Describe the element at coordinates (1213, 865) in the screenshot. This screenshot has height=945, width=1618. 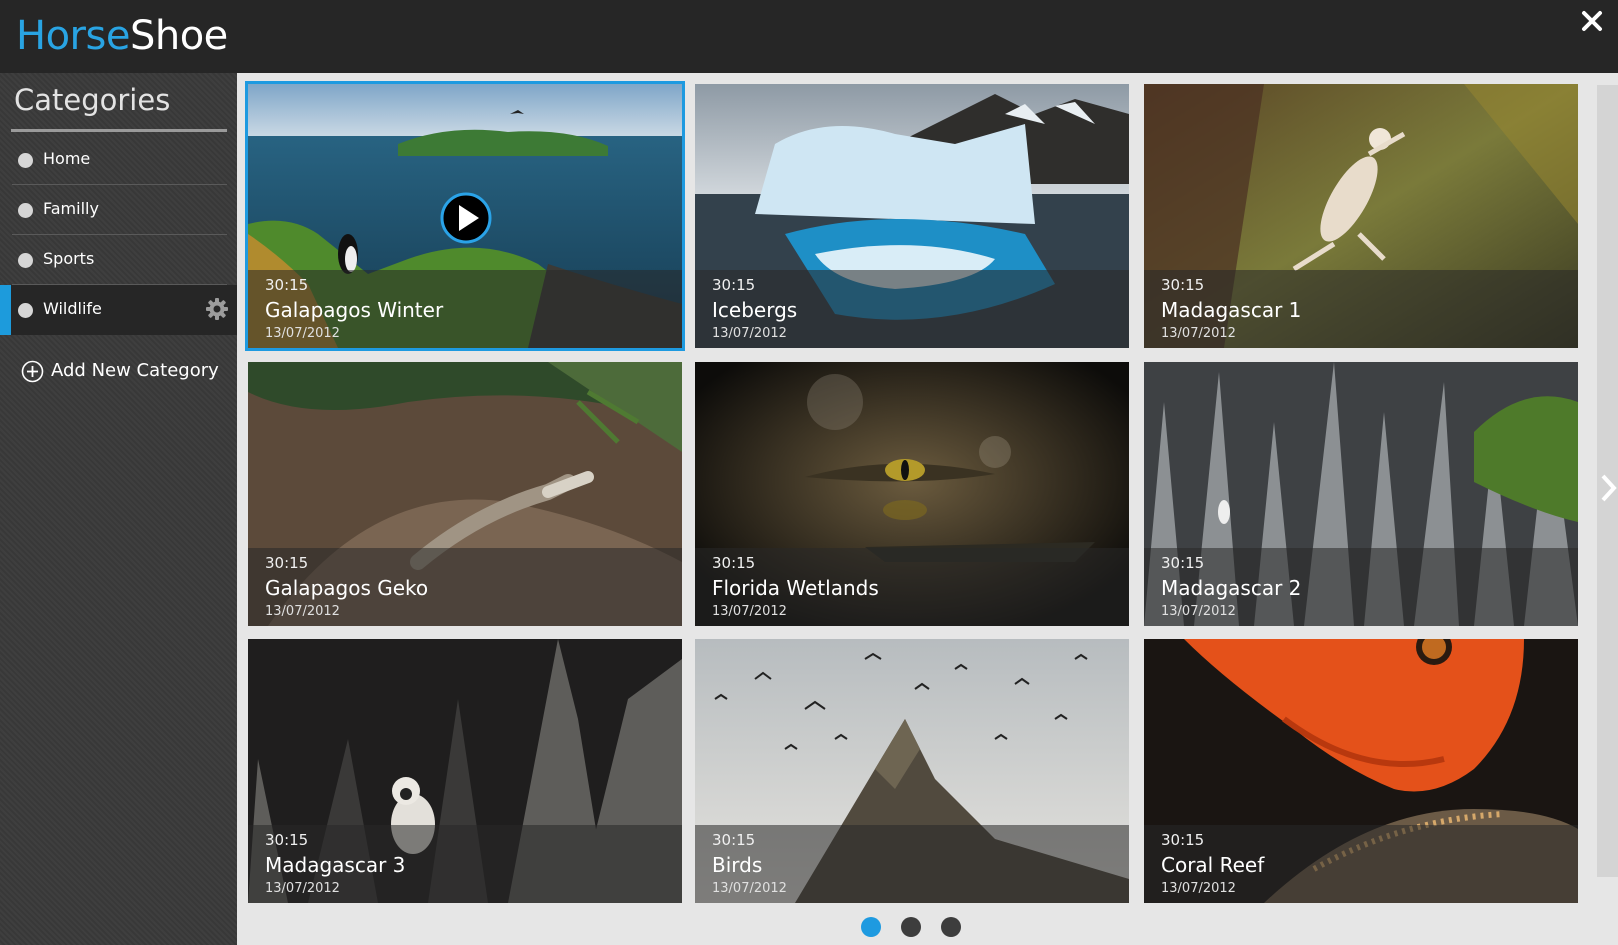
I see `video-title: Coral Reef` at that location.